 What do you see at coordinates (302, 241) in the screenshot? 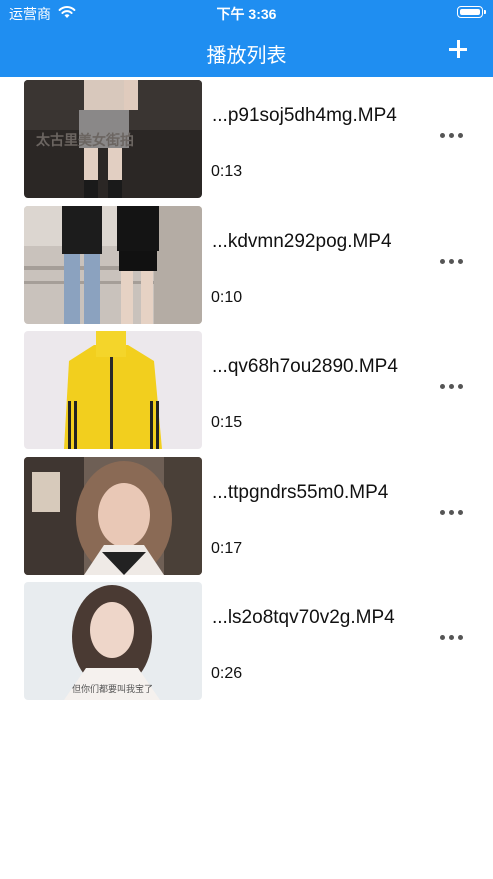
I see `video-filename: ...kdvmn292pog.MP4` at bounding box center [302, 241].